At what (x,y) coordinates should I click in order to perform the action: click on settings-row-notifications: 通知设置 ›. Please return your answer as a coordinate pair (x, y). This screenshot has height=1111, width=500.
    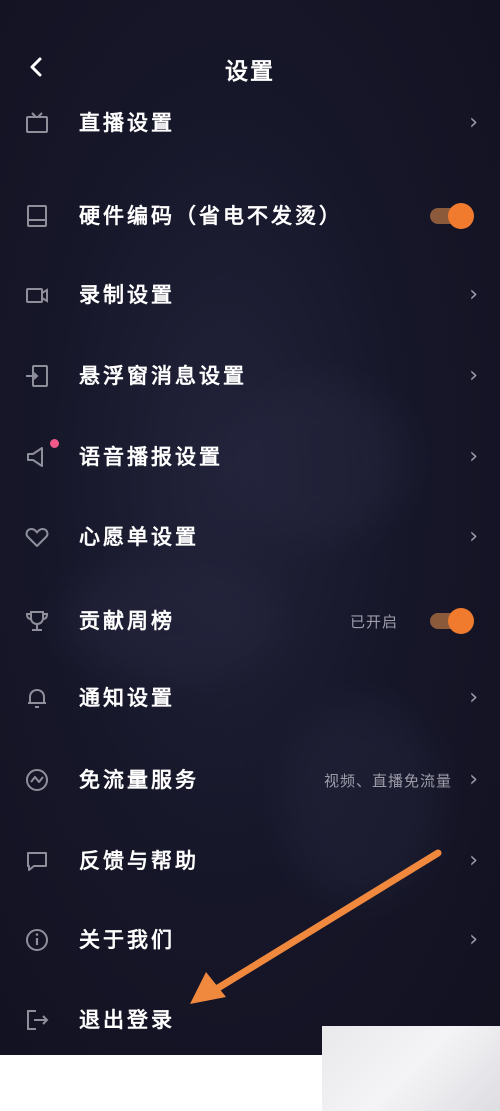
    Looking at the image, I should click on (250, 698).